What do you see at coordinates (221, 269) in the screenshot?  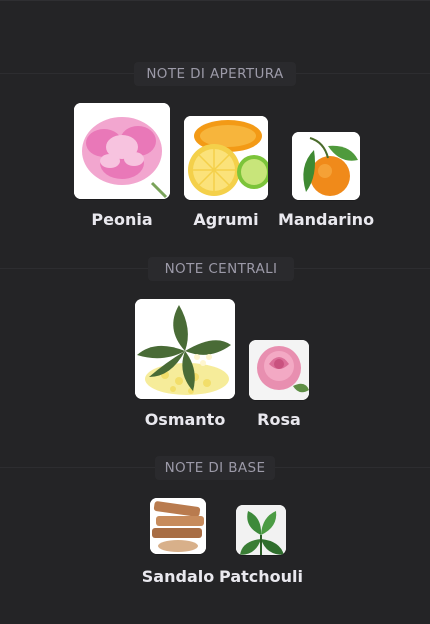 I see `section-heading: NOTE CENTRALI` at bounding box center [221, 269].